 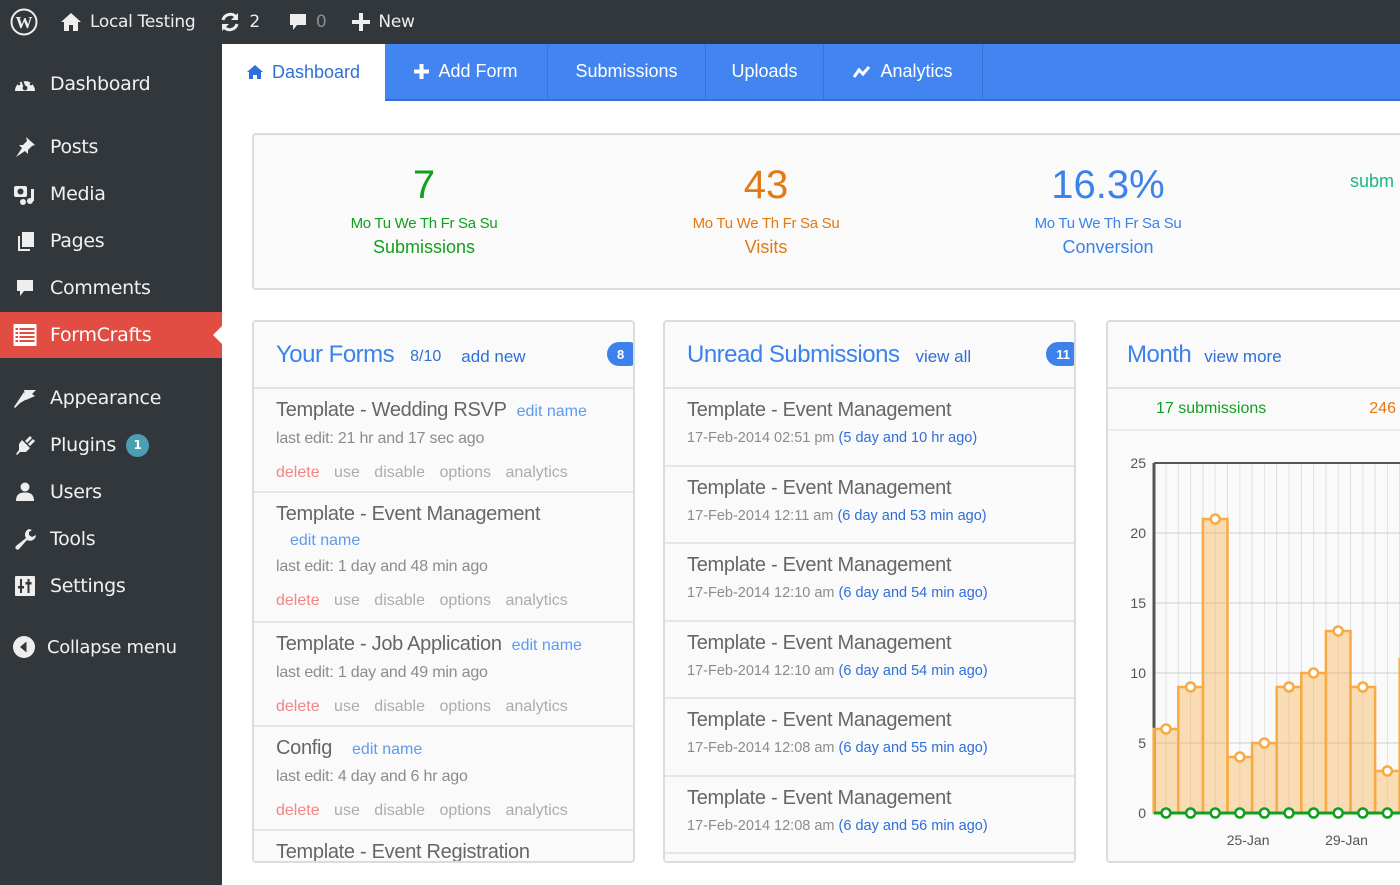 I want to click on sidebar-item-posts: Posts, so click(x=111, y=147).